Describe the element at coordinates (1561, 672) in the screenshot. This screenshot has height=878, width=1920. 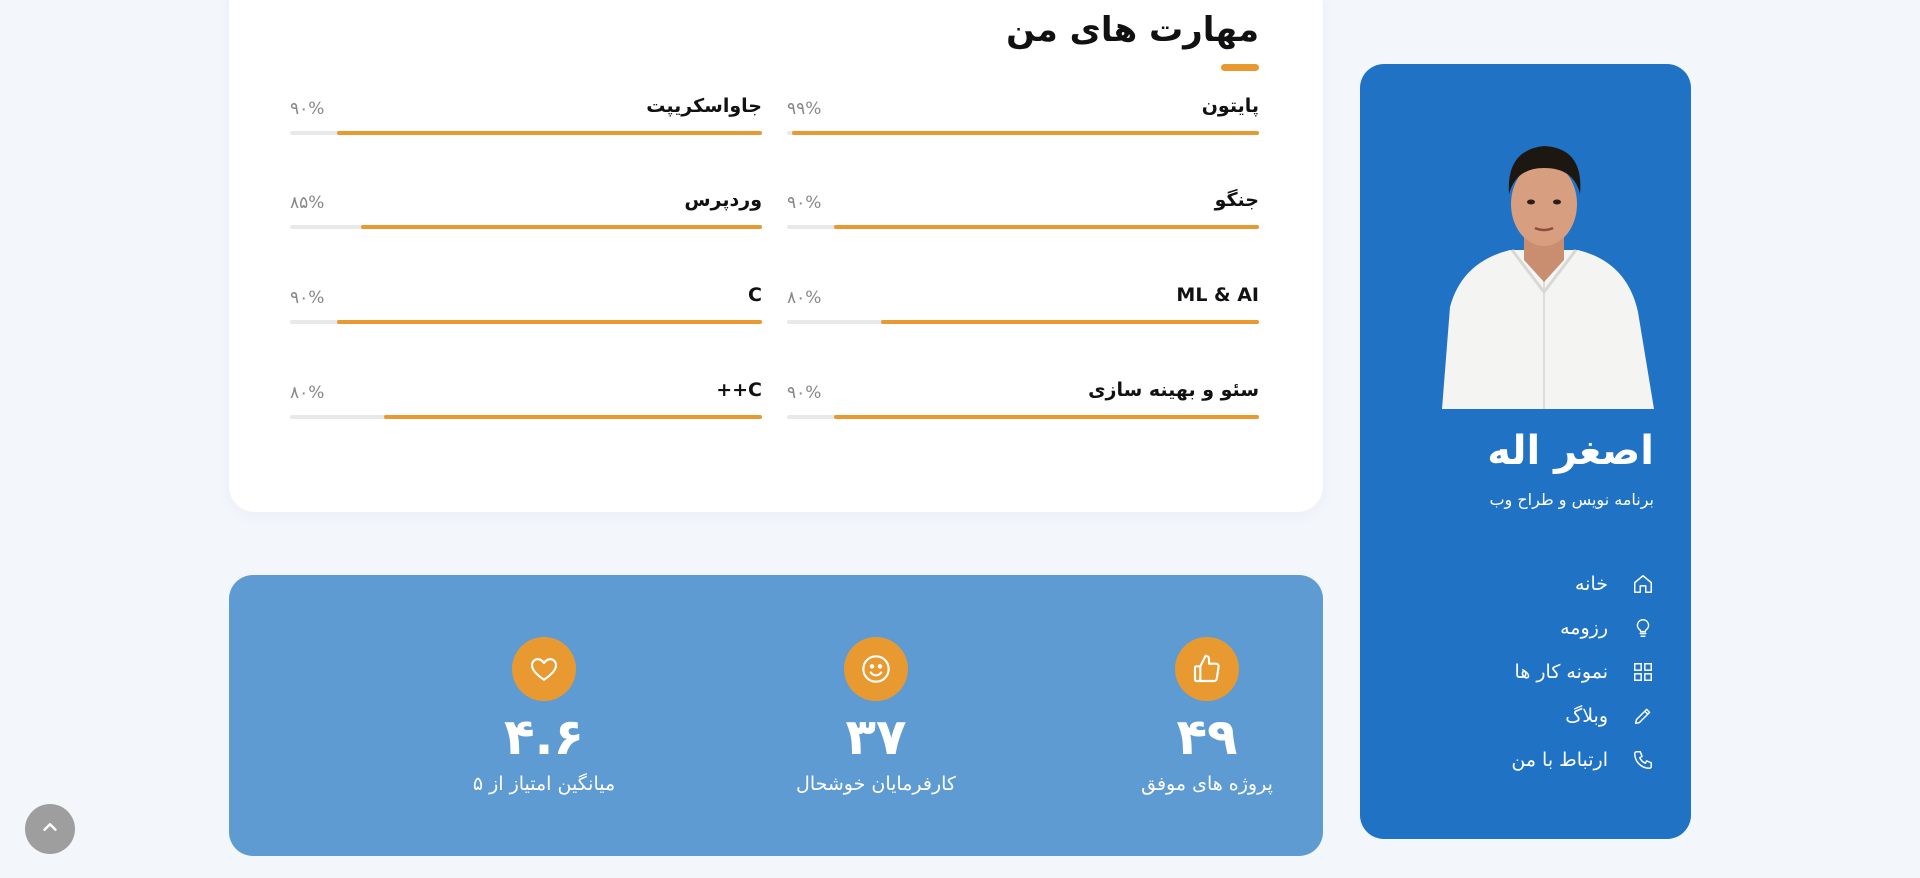
I see `nav-label: نمونه کار ها` at that location.